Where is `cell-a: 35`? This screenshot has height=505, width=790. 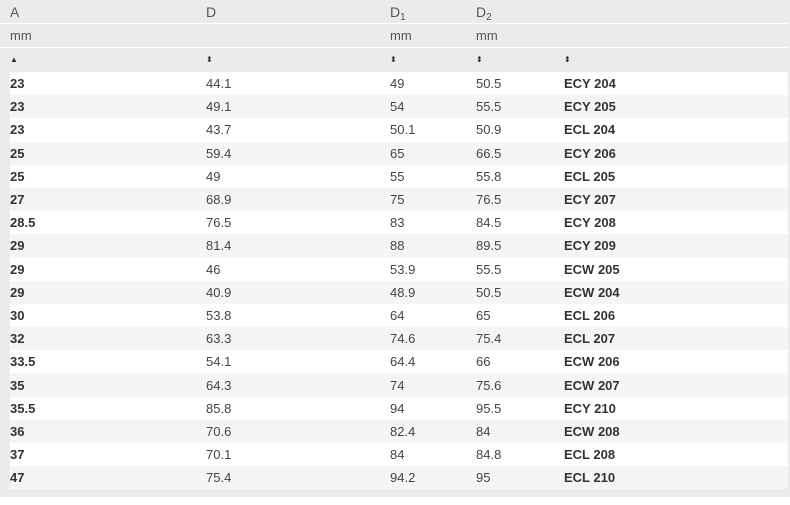 cell-a: 35 is located at coordinates (105, 385).